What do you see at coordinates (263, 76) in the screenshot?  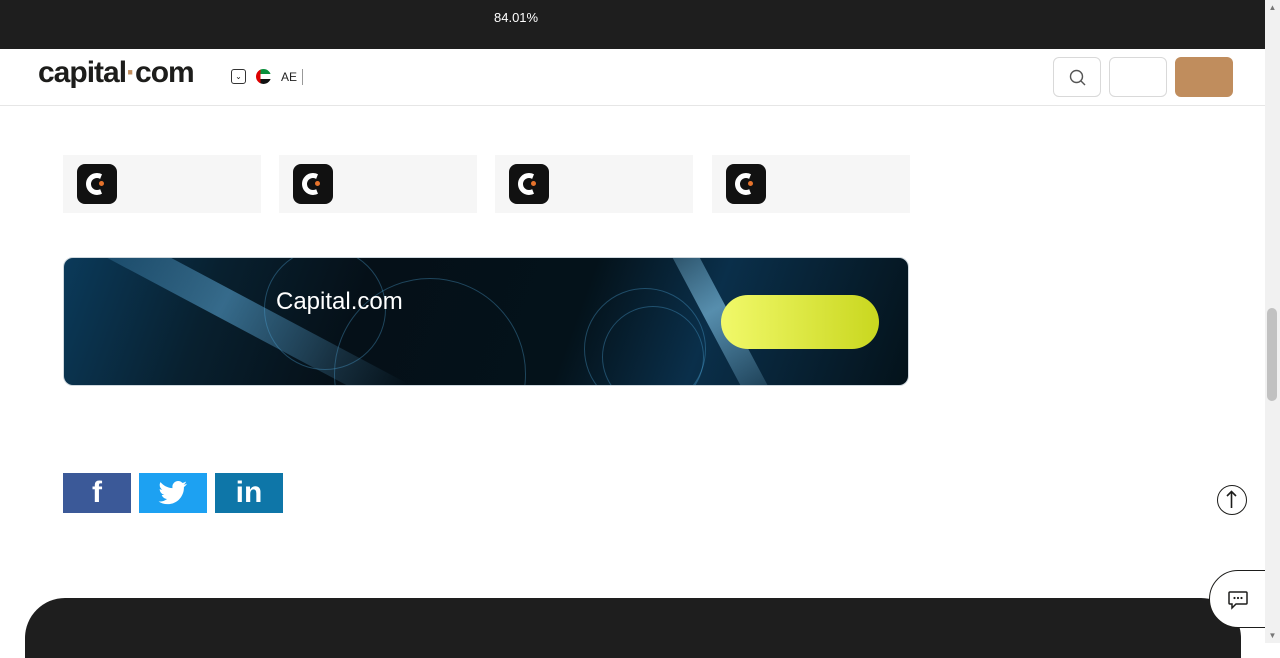 I see `uae-flag-icon` at bounding box center [263, 76].